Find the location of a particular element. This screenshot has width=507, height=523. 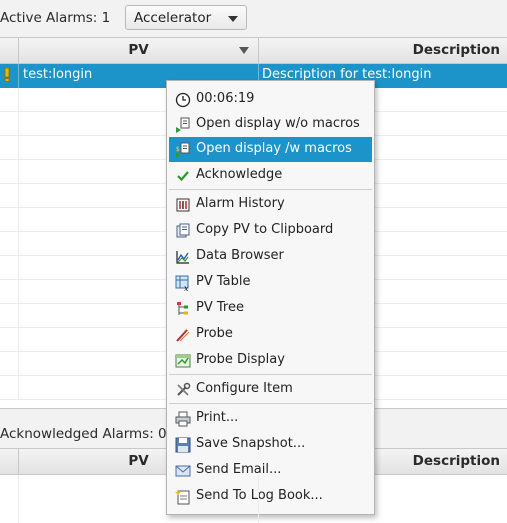

menu-item-open-display-macros: $ Open display /w macros is located at coordinates (270, 149).